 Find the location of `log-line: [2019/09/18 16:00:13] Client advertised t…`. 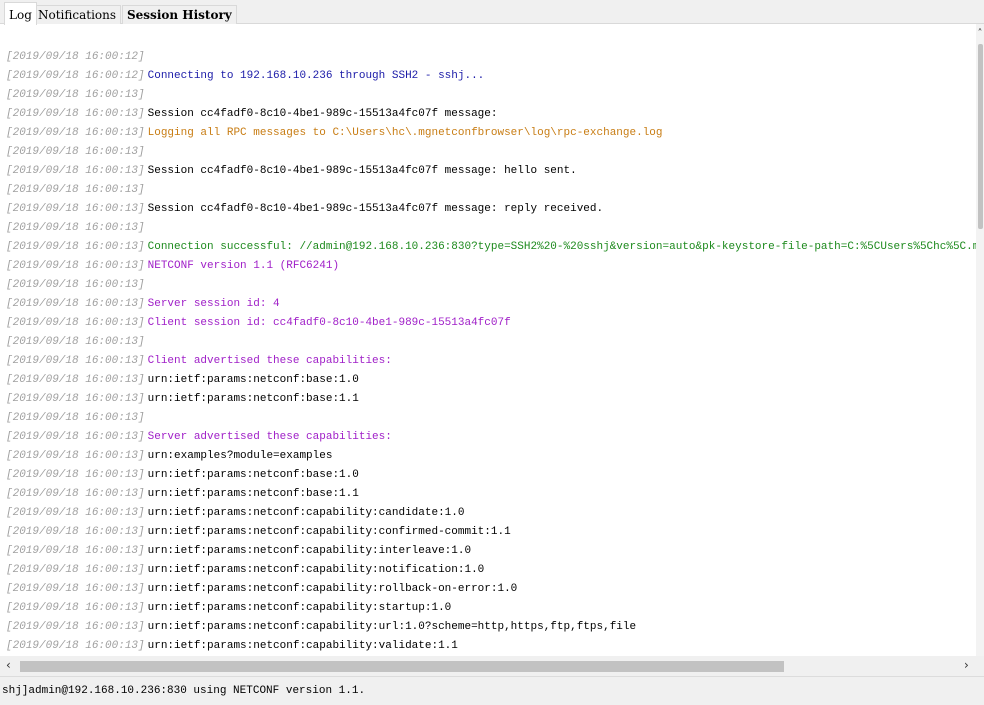

log-line: [2019/09/18 16:00:13] Client advertised t… is located at coordinates (490, 361).